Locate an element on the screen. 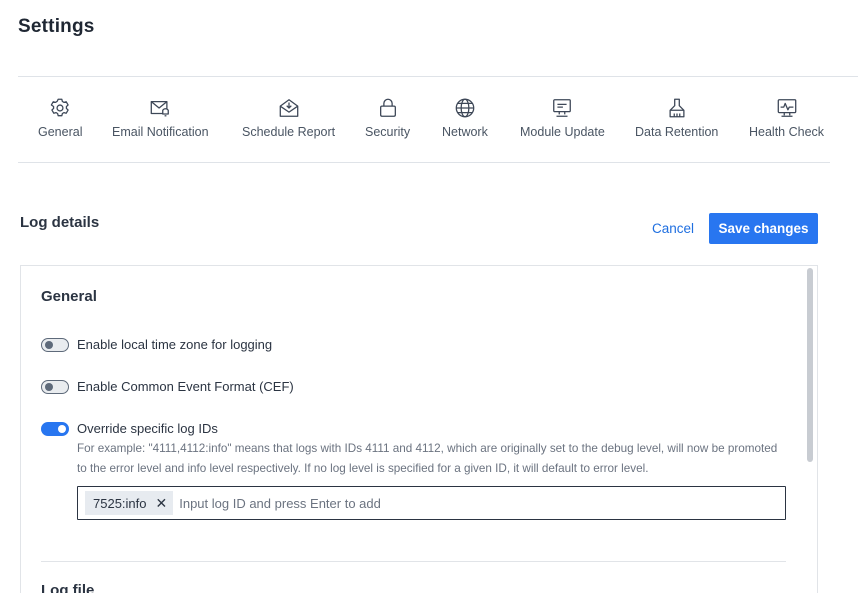 The height and width of the screenshot is (593, 858). save-changes-button: Save changes is located at coordinates (763, 228).